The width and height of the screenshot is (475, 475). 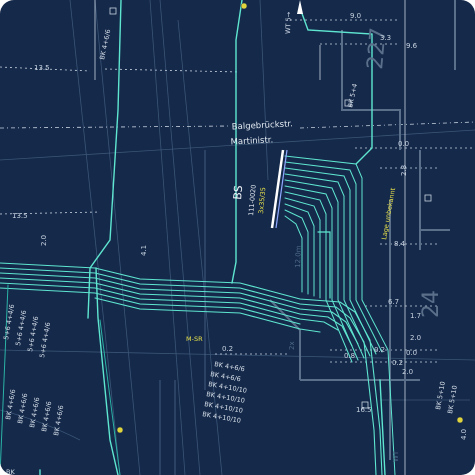 What do you see at coordinates (252, 200) in the screenshot?
I see `distribution-id: 111-0020` at bounding box center [252, 200].